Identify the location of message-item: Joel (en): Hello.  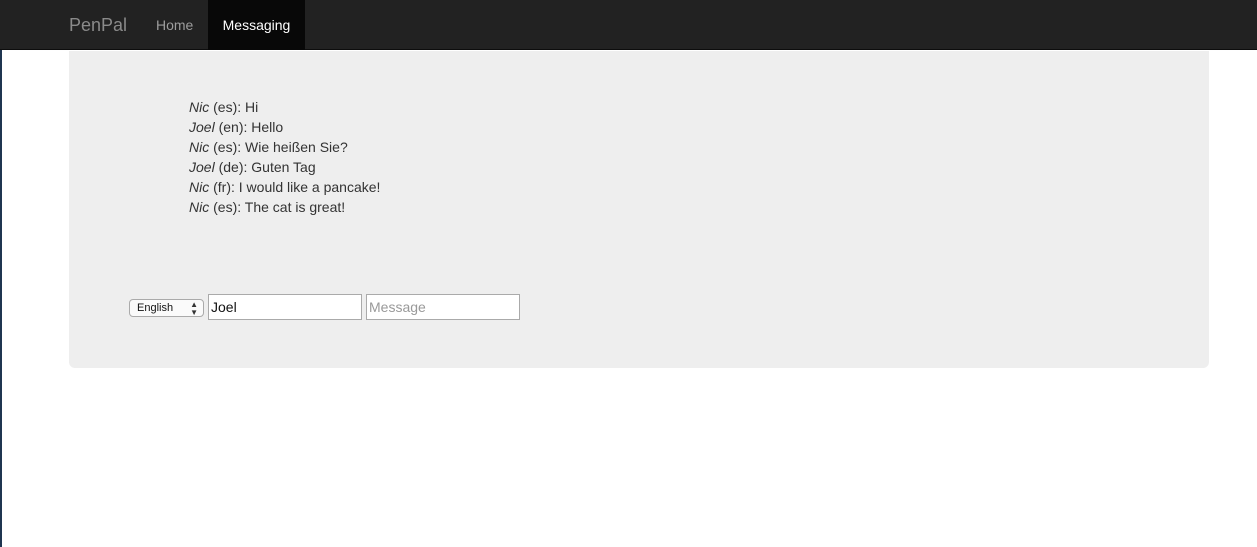
(284, 127).